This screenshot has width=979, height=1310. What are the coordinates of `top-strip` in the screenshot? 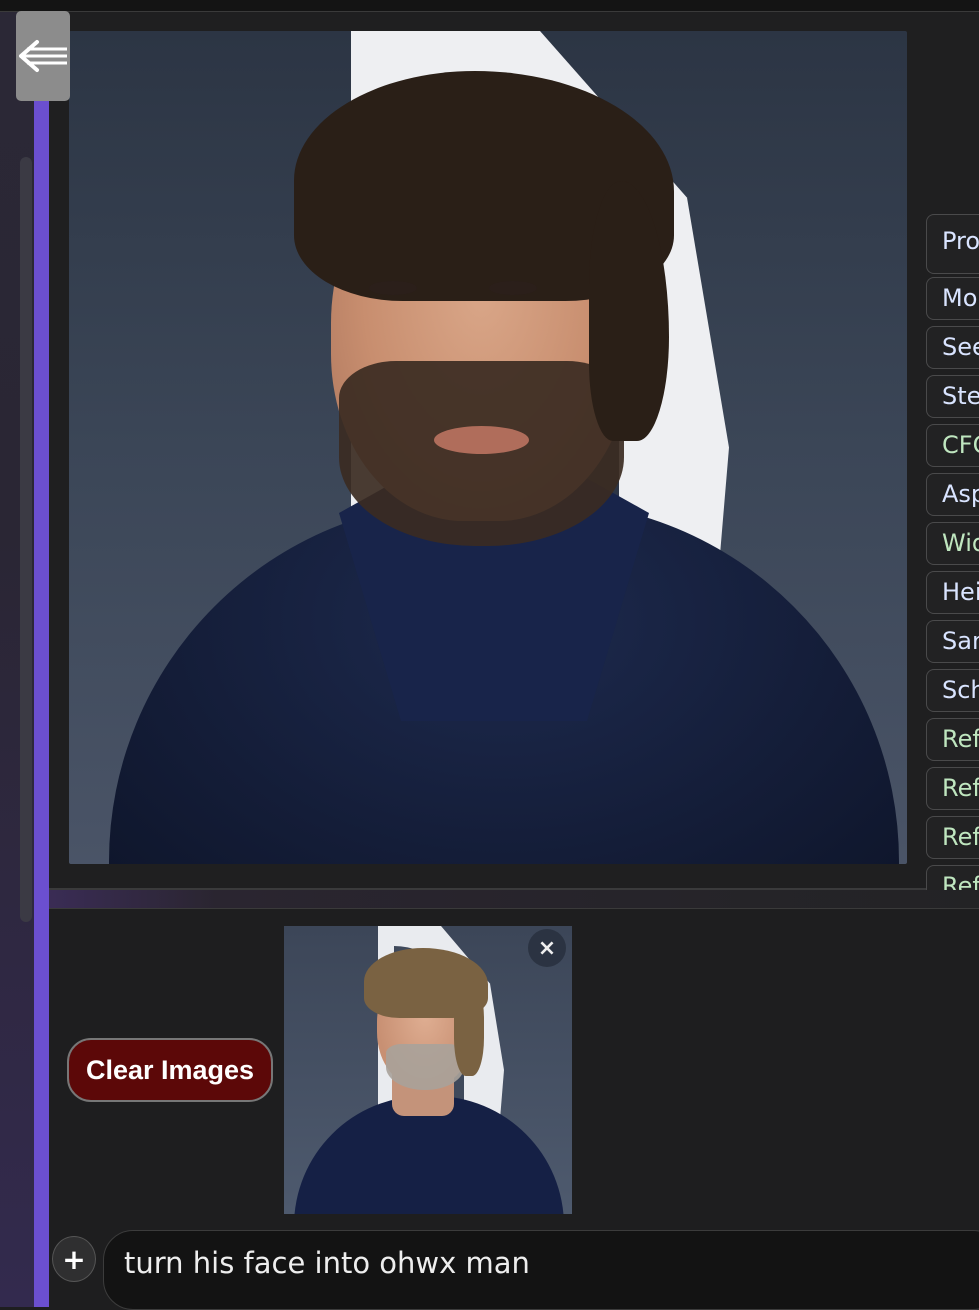 It's located at (489, 6).